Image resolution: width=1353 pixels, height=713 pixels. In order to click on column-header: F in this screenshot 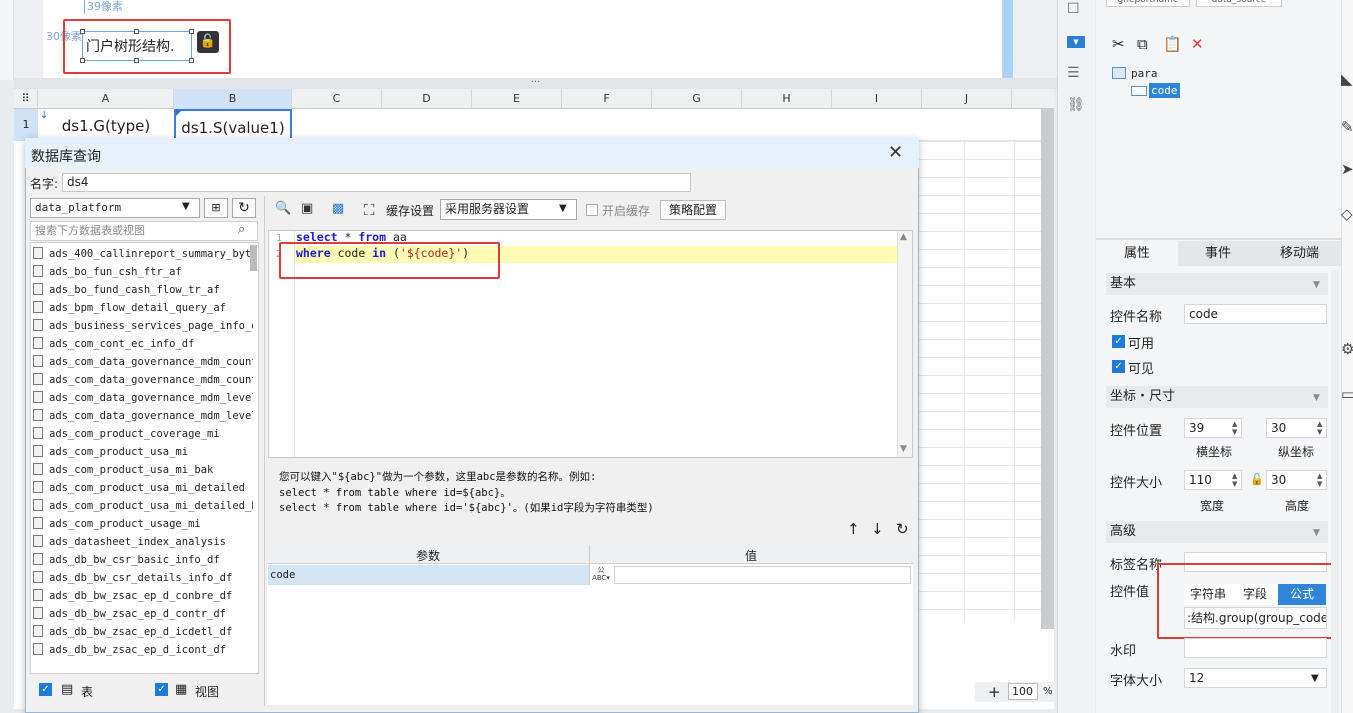, I will do `click(607, 99)`.